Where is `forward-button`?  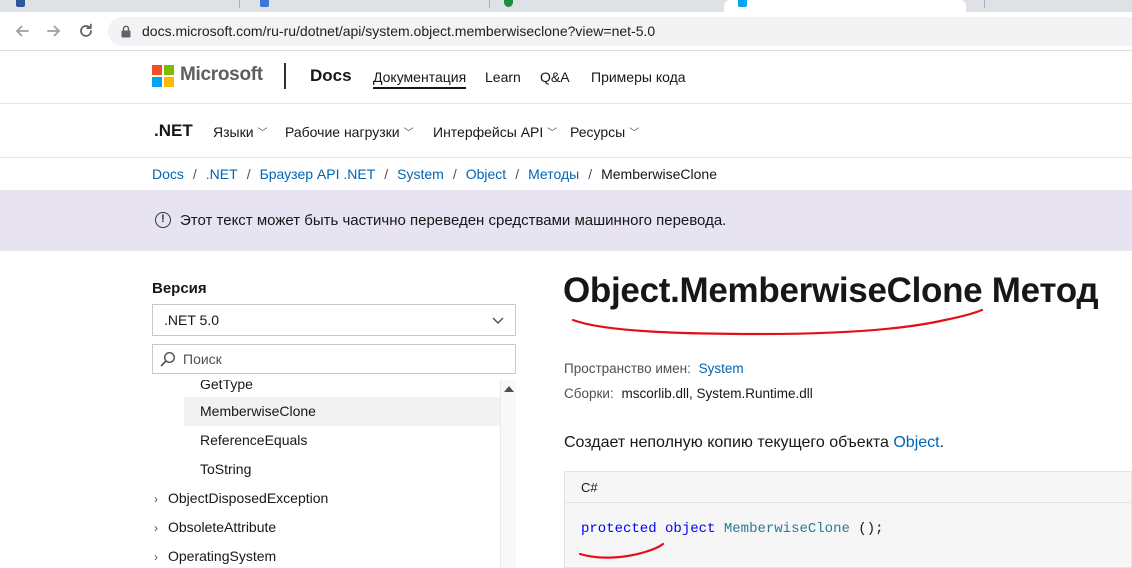
forward-button is located at coordinates (54, 31).